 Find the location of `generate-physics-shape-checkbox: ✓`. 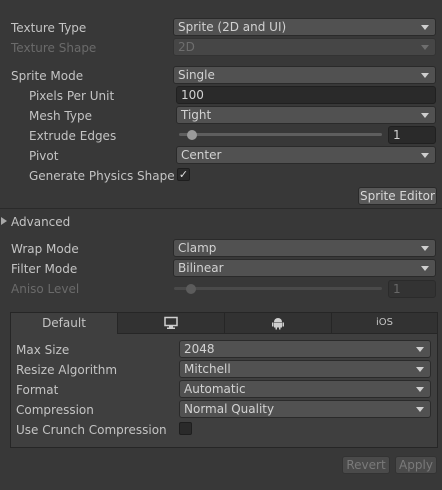

generate-physics-shape-checkbox: ✓ is located at coordinates (183, 174).